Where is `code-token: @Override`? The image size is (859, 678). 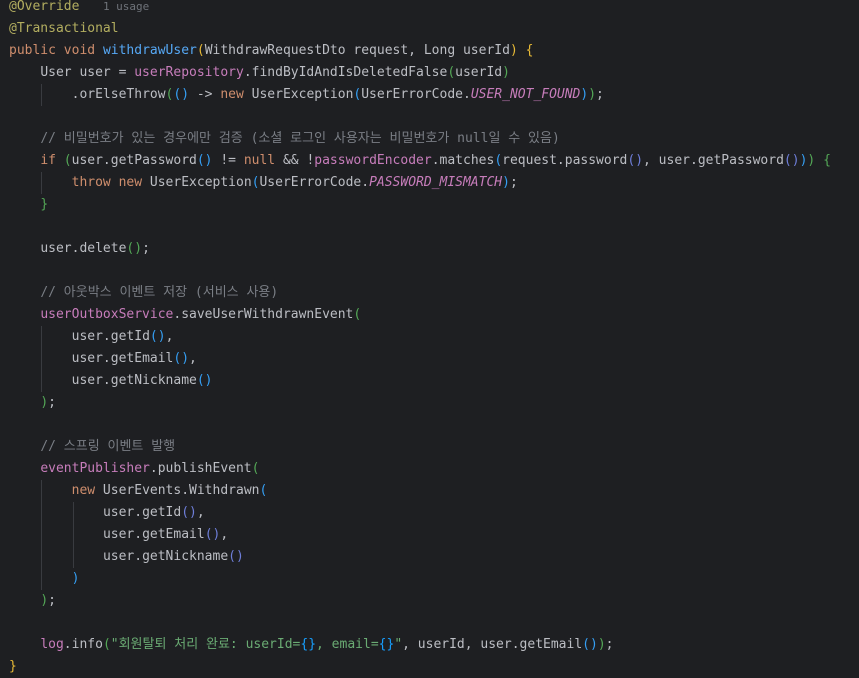
code-token: @Override is located at coordinates (44, 7).